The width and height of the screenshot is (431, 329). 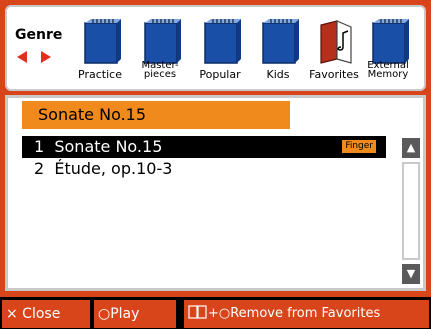 I want to click on genre-external-memory: External Memory, so click(x=388, y=54).